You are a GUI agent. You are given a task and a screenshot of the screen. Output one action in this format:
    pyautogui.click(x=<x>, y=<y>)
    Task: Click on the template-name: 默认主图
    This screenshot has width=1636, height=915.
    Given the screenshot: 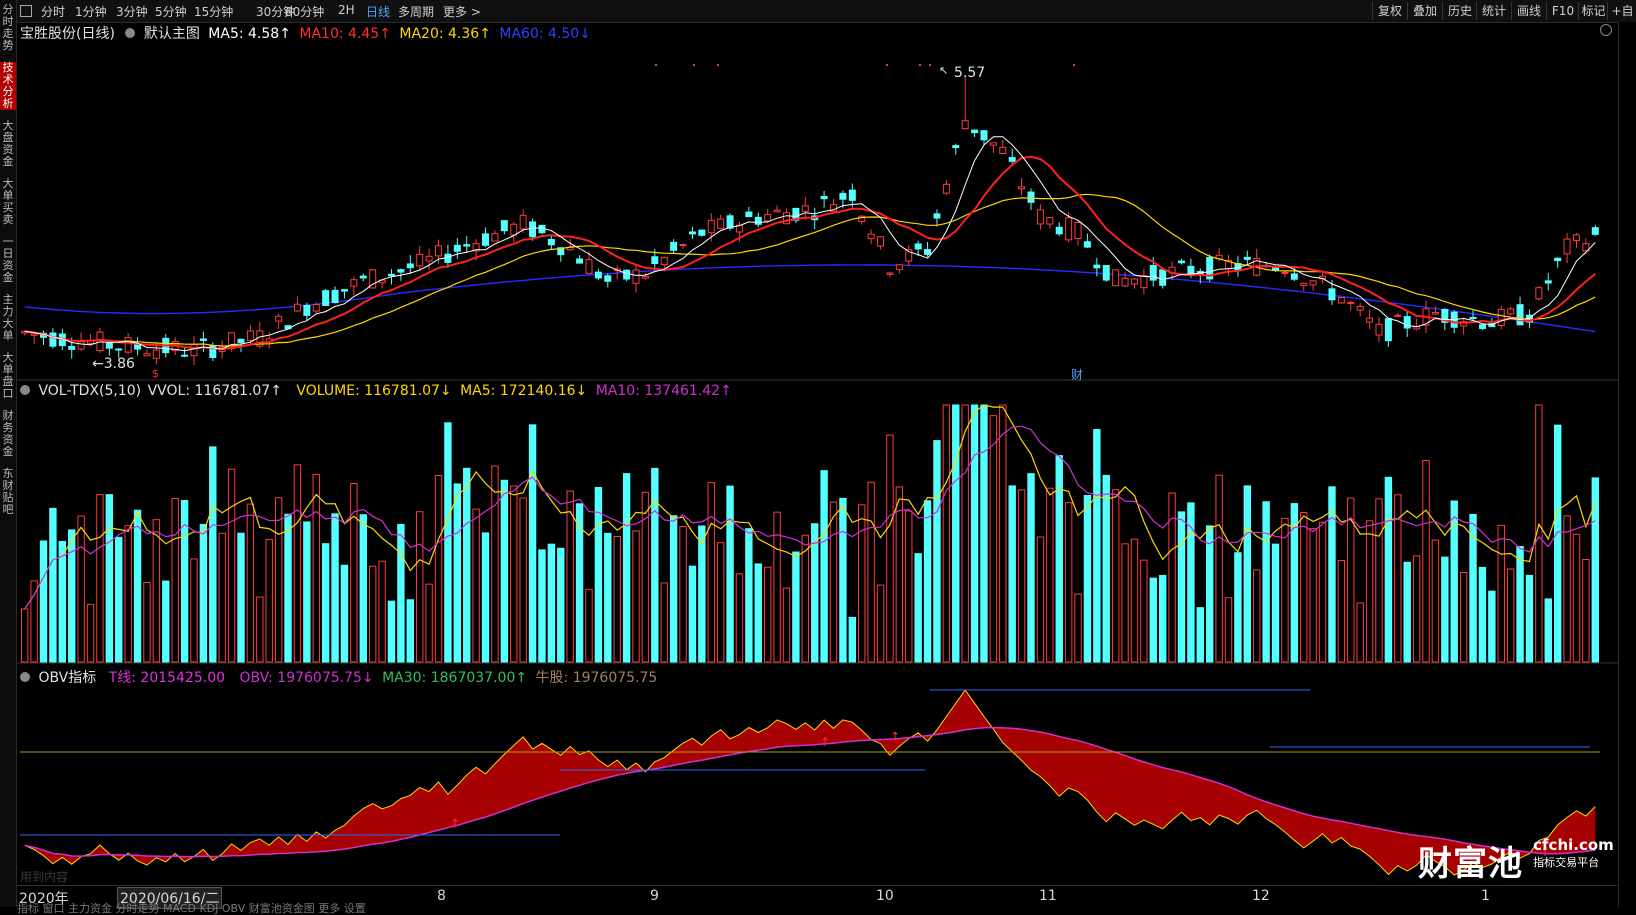 What is the action you would take?
    pyautogui.click(x=172, y=34)
    